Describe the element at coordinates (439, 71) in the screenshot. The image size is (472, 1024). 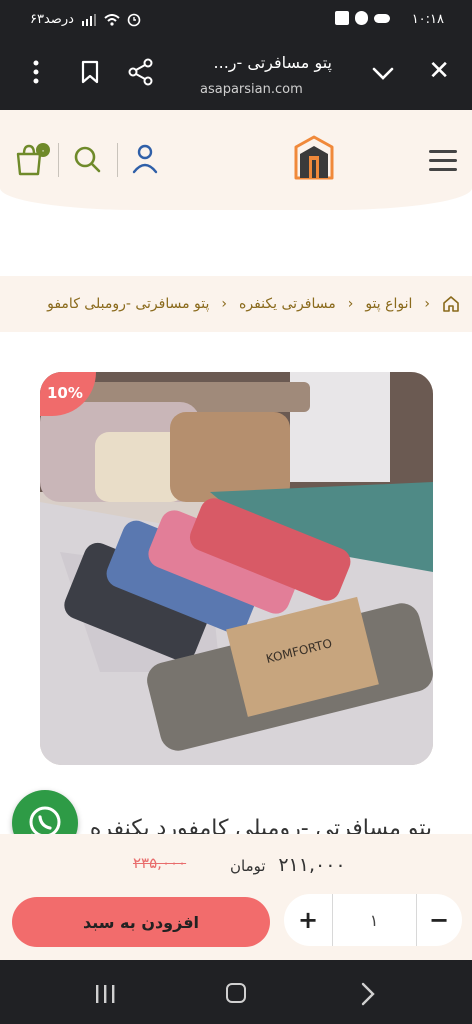
I see `close-icon: ✕` at that location.